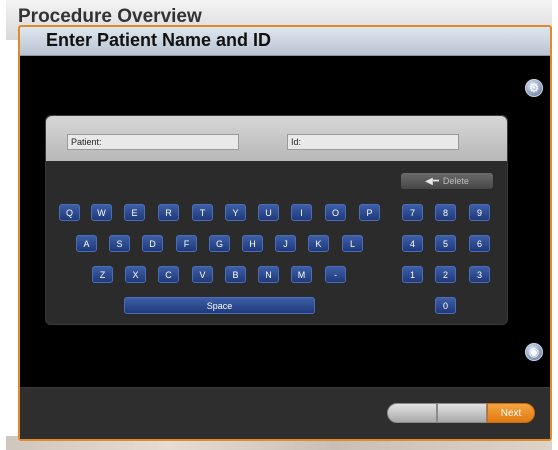 This screenshot has width=558, height=450. I want to click on delete-button: ◀━ Delete, so click(447, 181).